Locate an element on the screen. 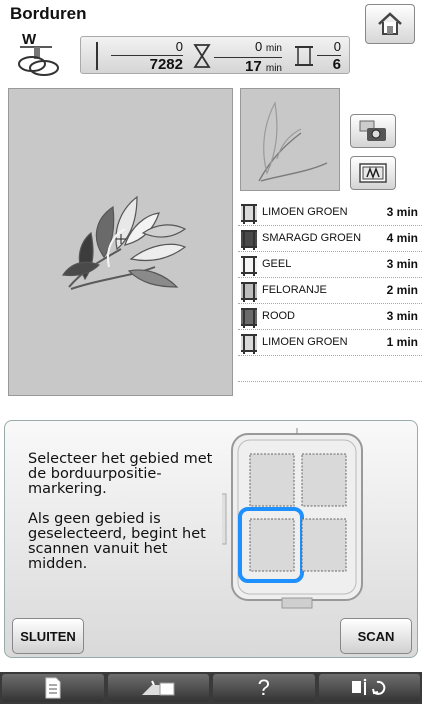 The image size is (422, 704). settings-icon is located at coordinates (369, 686).